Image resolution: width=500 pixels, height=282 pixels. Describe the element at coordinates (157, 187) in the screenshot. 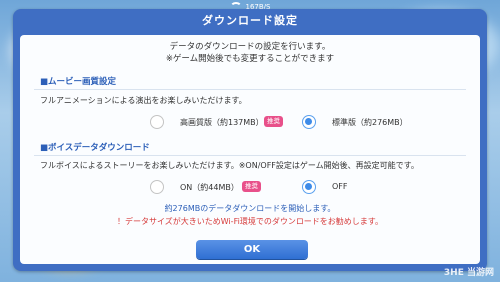

I see `radio-voice-on` at that location.